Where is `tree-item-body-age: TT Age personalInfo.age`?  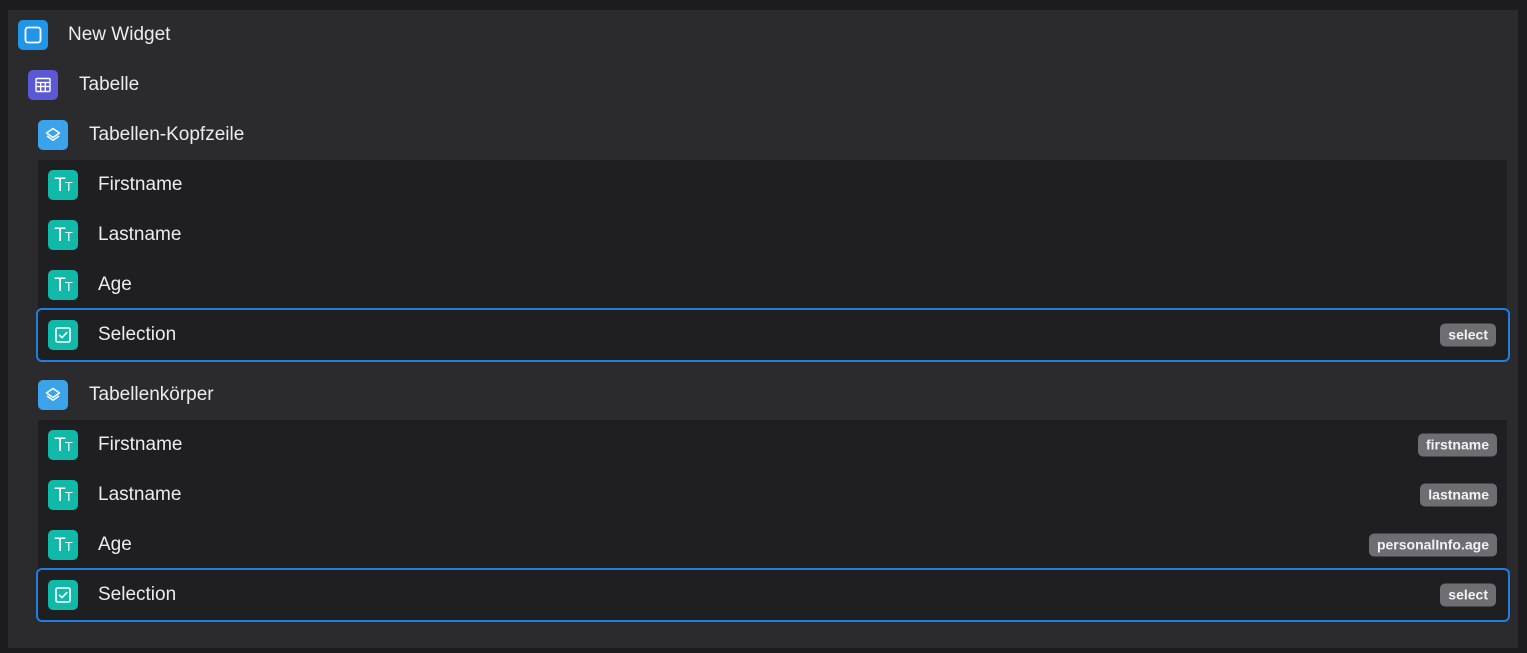 tree-item-body-age: TT Age personalInfo.age is located at coordinates (777, 545).